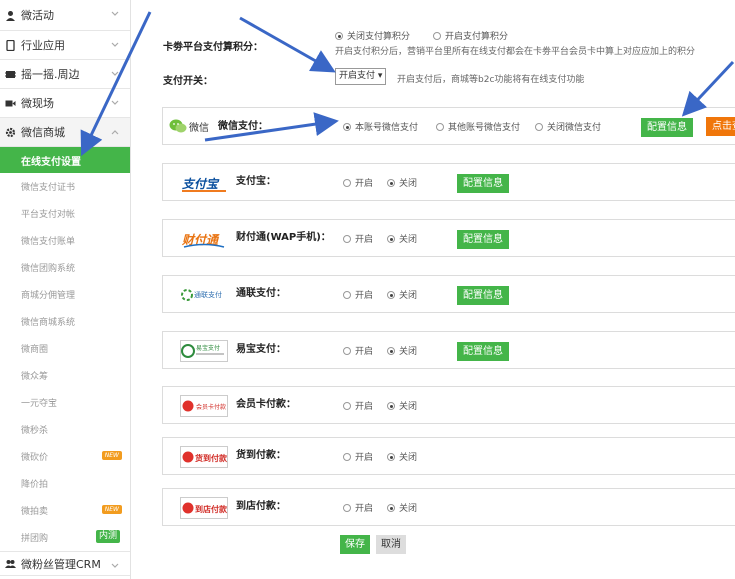 This screenshot has width=735, height=579. I want to click on sidebar-item-label: 一元夺宝, so click(39, 404).